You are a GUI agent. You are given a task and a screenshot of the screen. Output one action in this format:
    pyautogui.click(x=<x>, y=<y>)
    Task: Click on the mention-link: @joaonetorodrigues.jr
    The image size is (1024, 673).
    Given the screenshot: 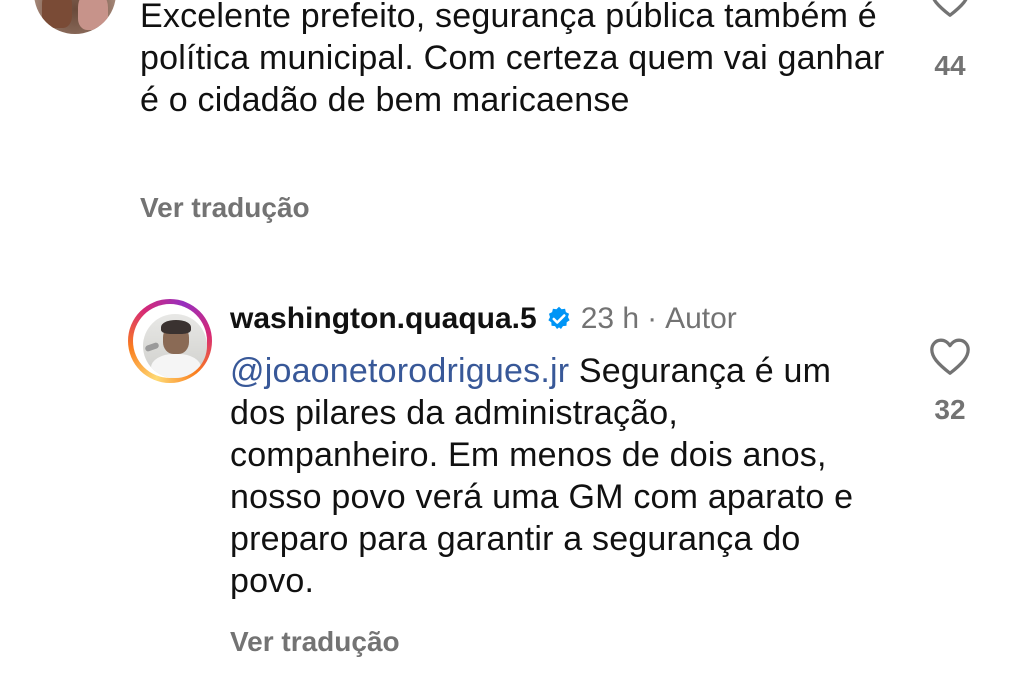 What is the action you would take?
    pyautogui.click(x=399, y=371)
    